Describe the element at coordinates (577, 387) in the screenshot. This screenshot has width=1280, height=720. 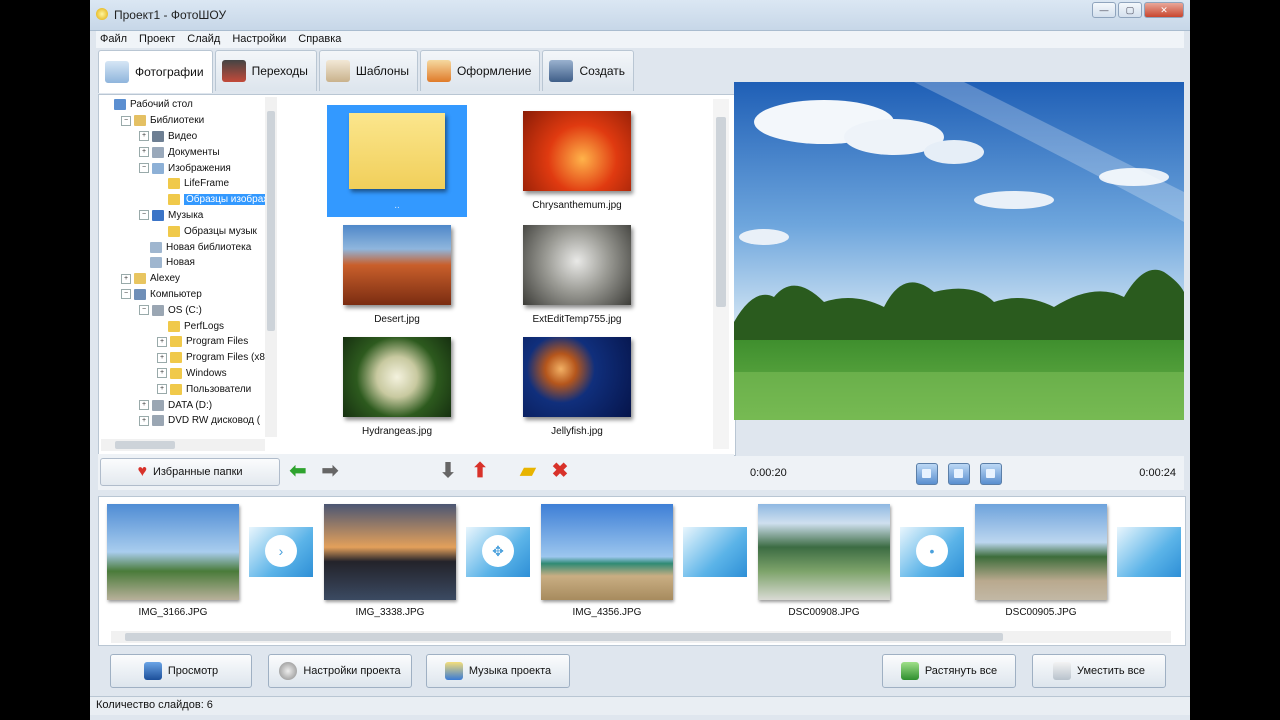
I see `thumbnail: Jellyfish.jpg` at that location.